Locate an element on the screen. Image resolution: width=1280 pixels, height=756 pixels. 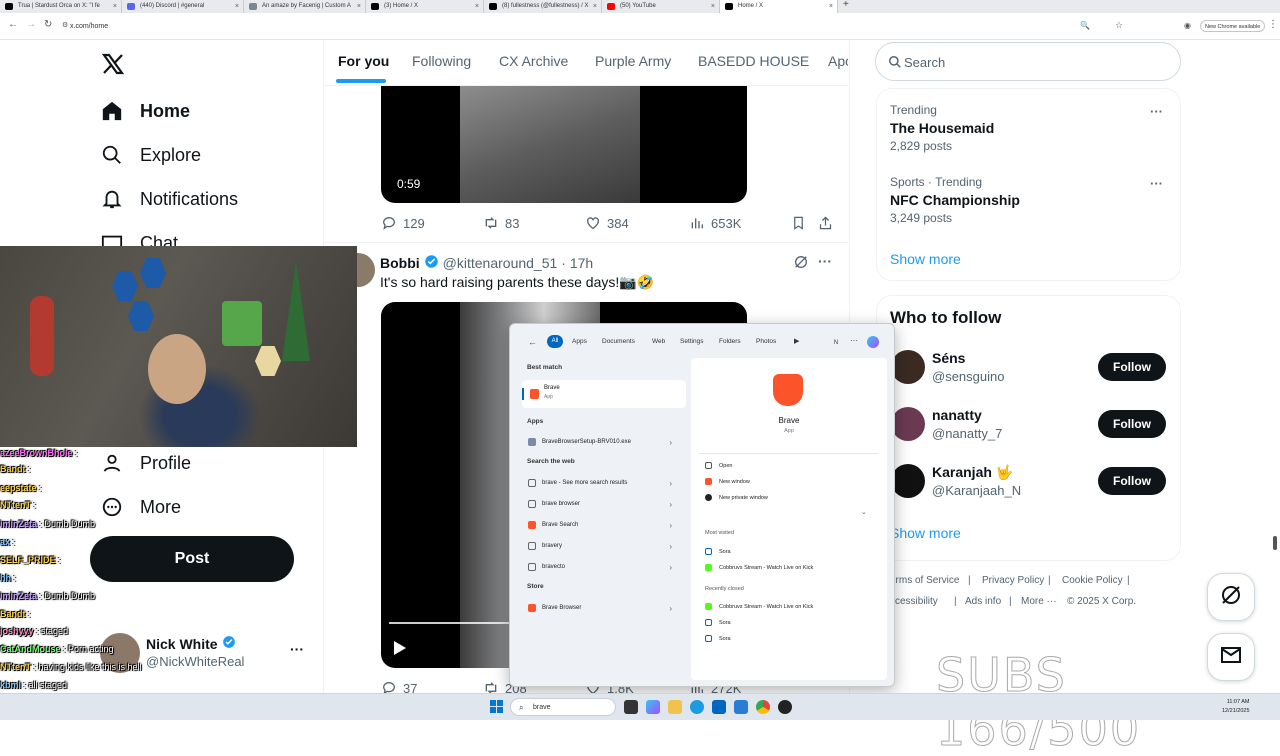
browser-menu-icon: ⋮ is located at coordinates (1273, 24).